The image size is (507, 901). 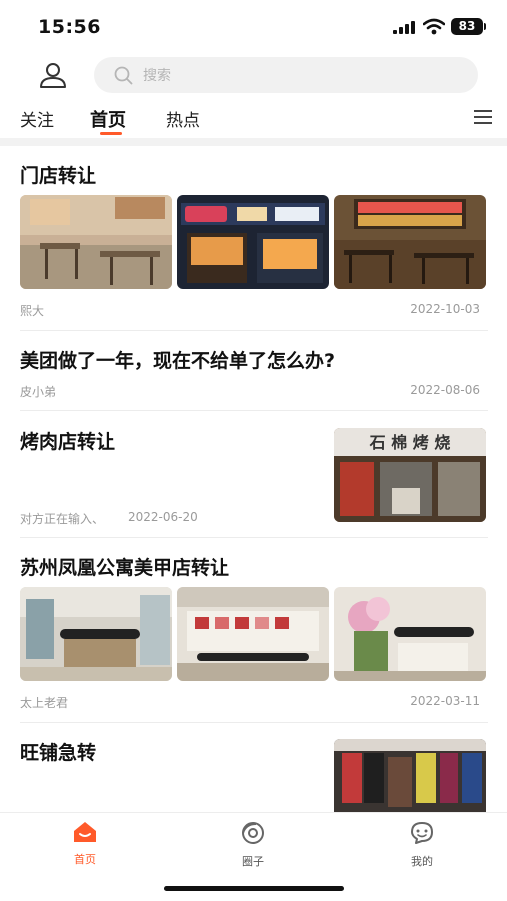 What do you see at coordinates (123, 75) in the screenshot?
I see `search-icon` at bounding box center [123, 75].